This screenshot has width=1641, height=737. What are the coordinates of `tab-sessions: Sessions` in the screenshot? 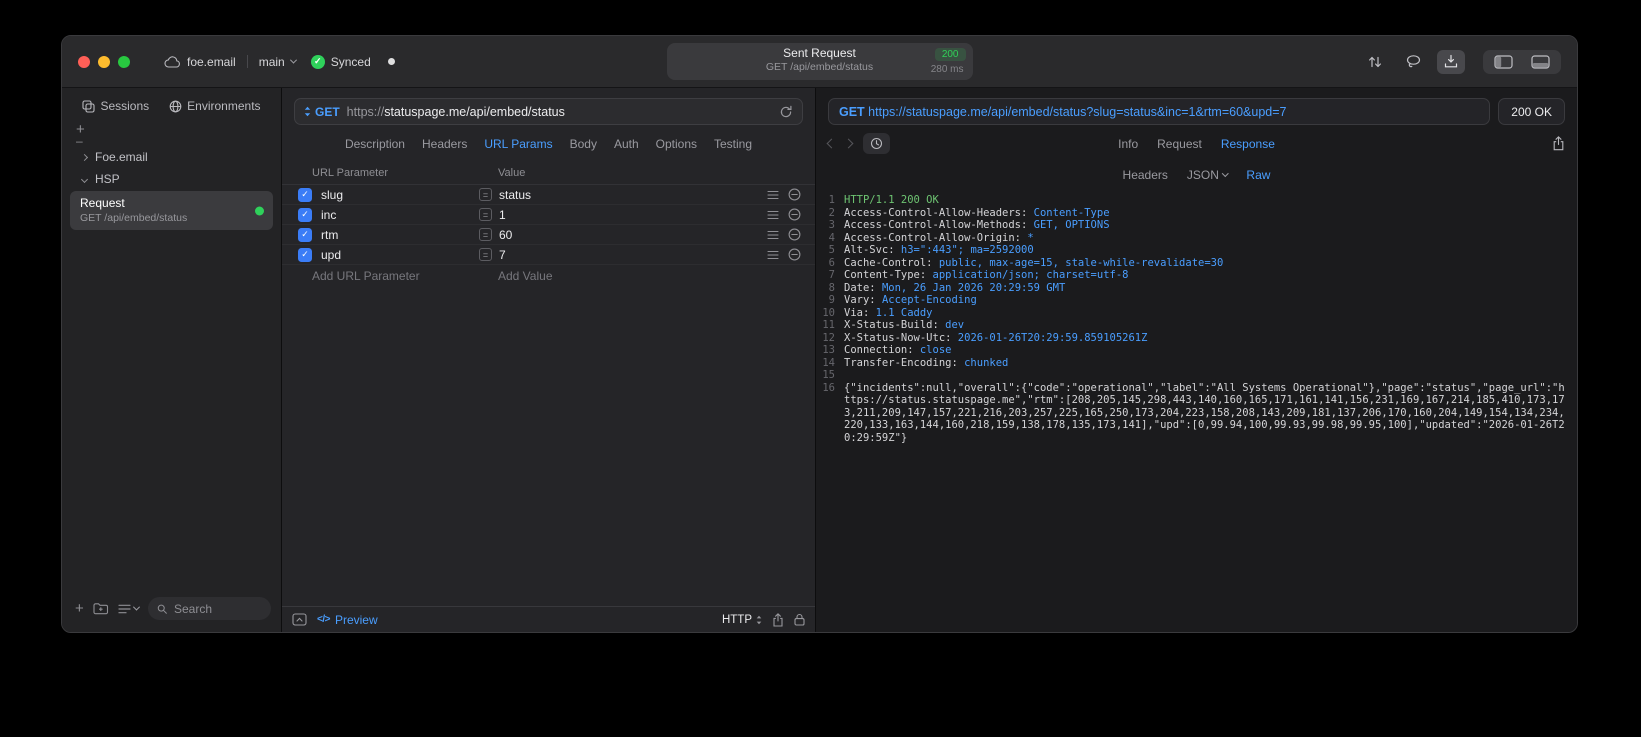 It's located at (115, 106).